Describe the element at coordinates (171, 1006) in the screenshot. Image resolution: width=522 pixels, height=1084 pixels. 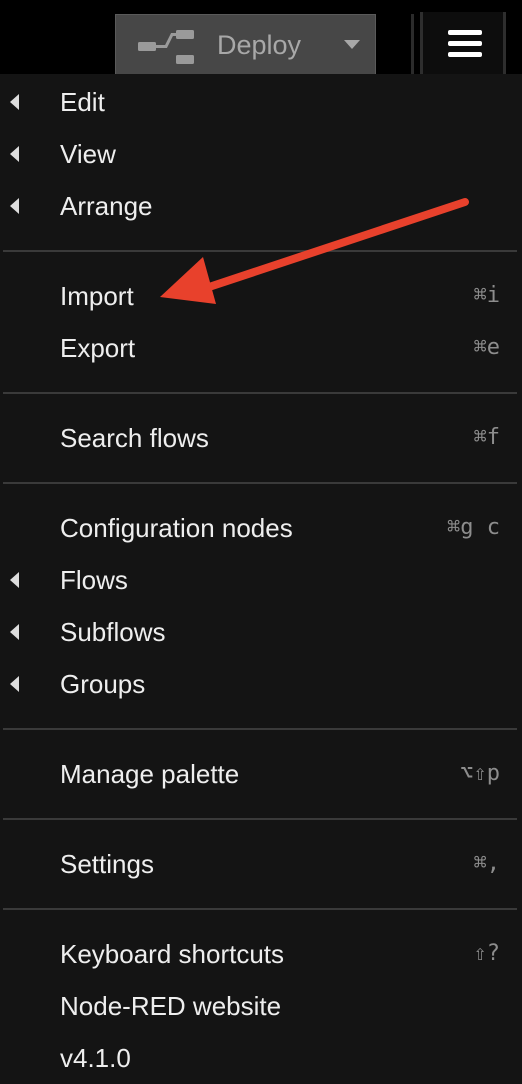
I see `menu-item-label: Node-RED website` at that location.